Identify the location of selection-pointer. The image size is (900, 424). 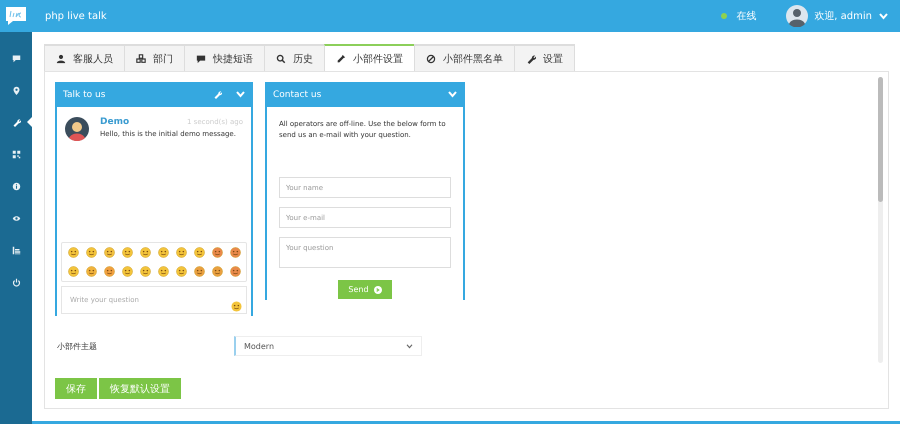
(29, 122).